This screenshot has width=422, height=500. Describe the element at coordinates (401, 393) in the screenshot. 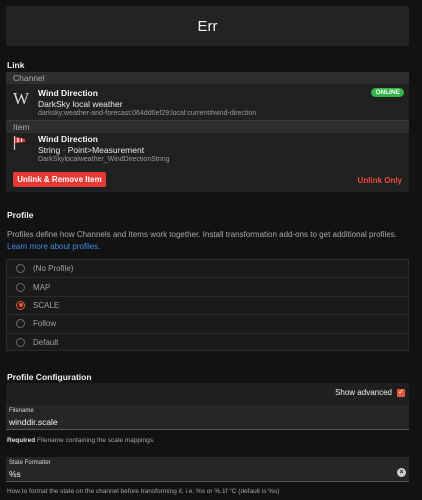

I see `show-advanced-checkbox: ✓` at that location.